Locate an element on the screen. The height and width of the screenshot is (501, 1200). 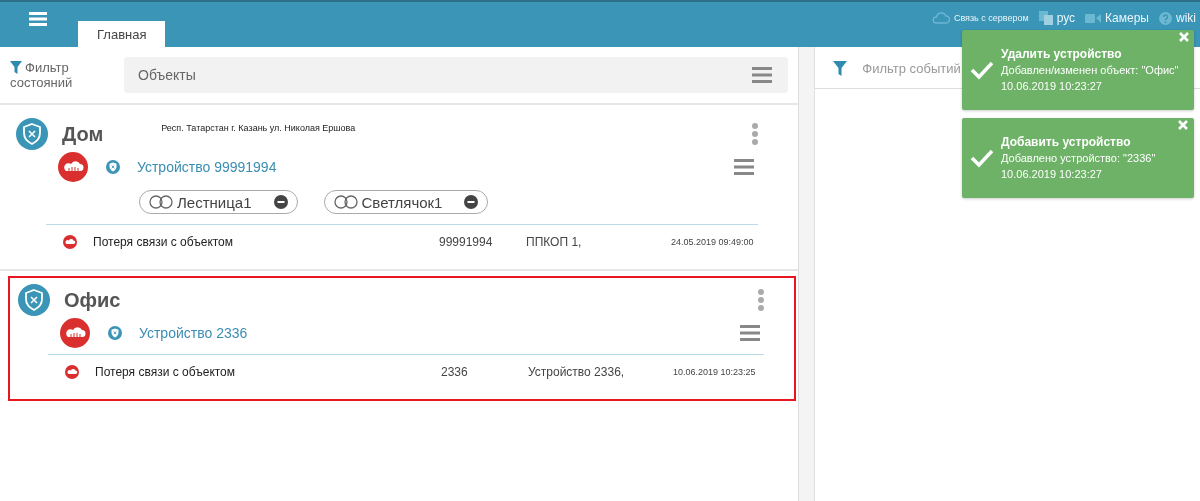
event-time: 10.06.2019 10:23:25 is located at coordinates (714, 372).